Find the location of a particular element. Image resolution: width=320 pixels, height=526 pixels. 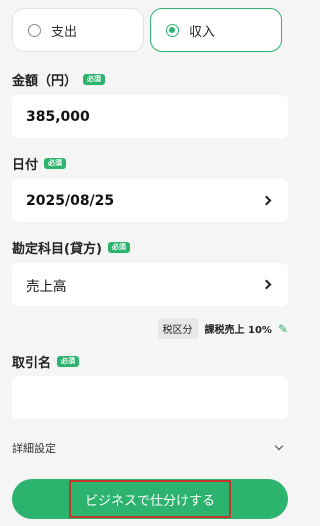

transaction-type-toggle: 支出 収入 is located at coordinates (147, 30).